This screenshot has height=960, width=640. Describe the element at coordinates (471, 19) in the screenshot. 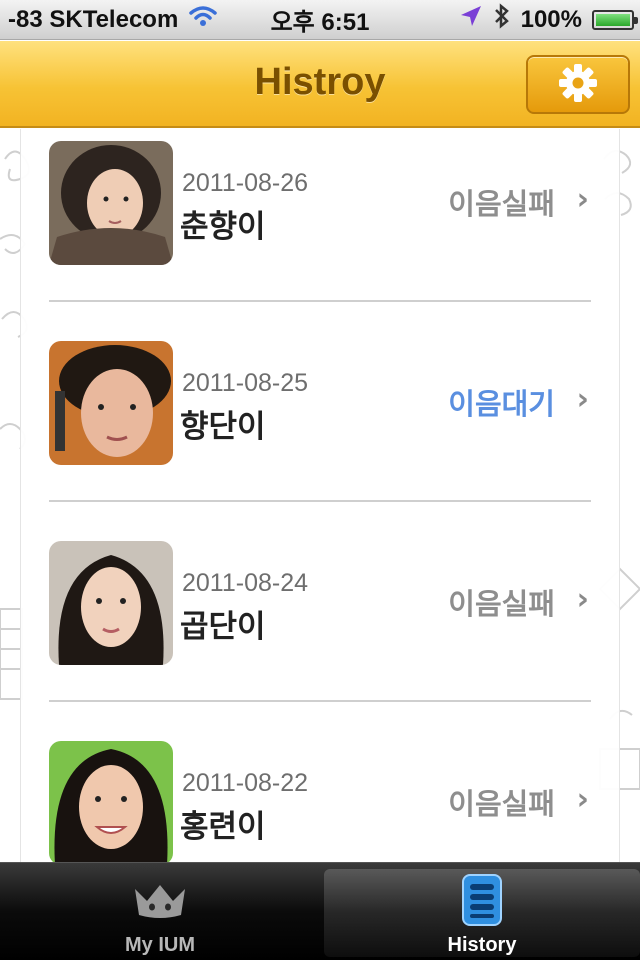

I see `location-arrow-icon` at that location.